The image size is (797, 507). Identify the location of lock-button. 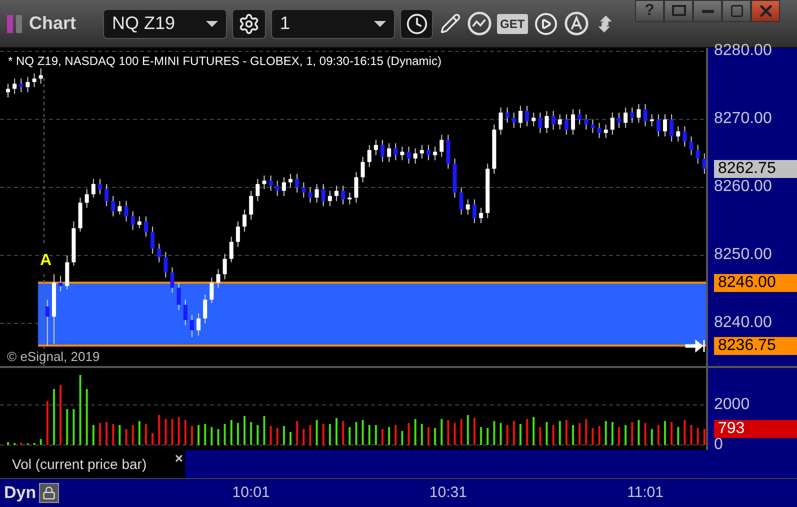
(49, 493).